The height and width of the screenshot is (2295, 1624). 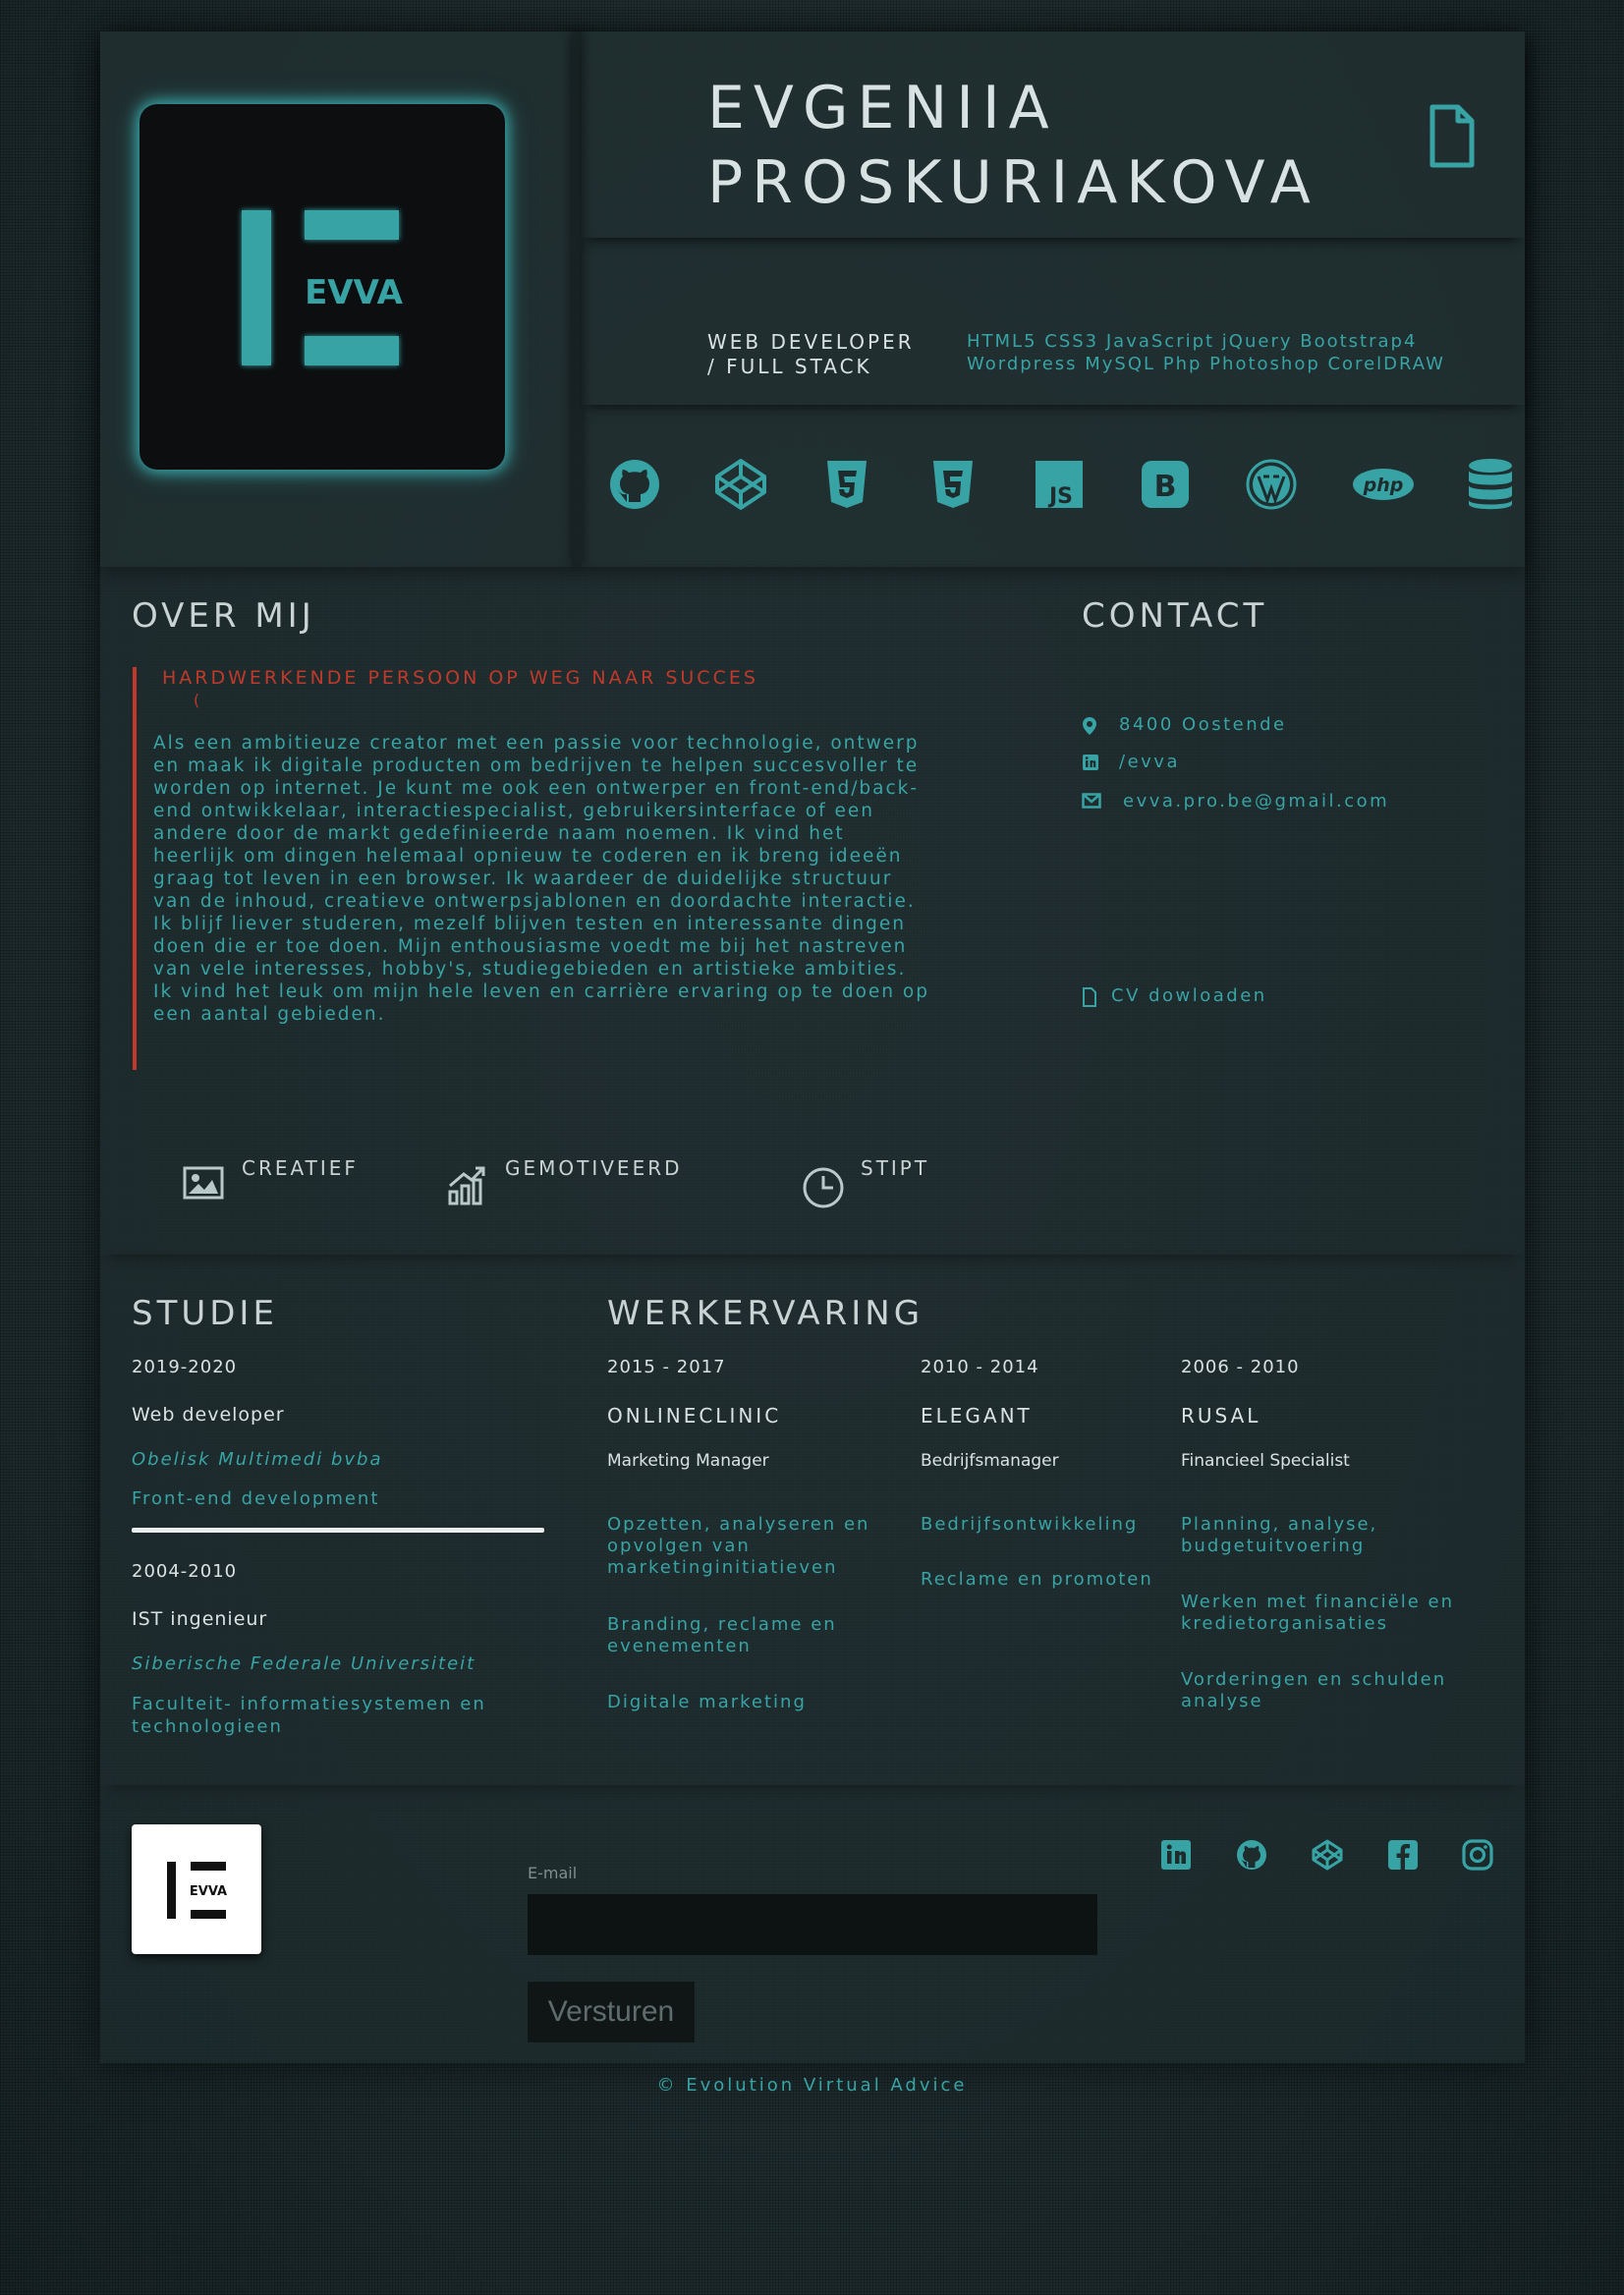 I want to click on job-company: ELEGANT, so click(x=977, y=1416).